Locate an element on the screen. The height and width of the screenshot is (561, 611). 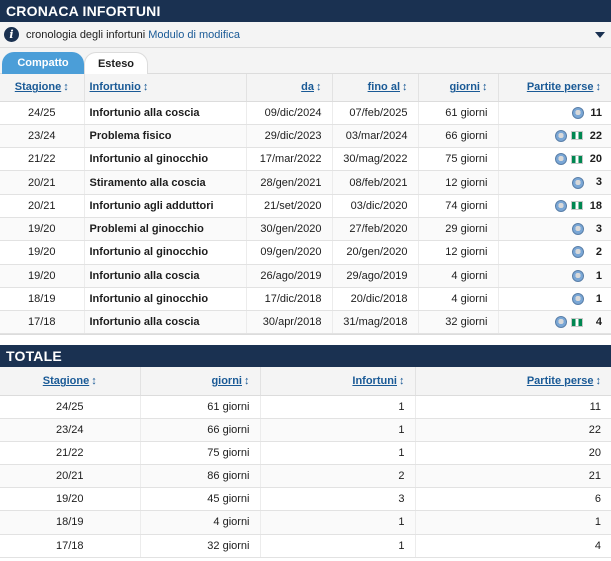
games-missed-value: 4 is located at coordinates (595, 322).